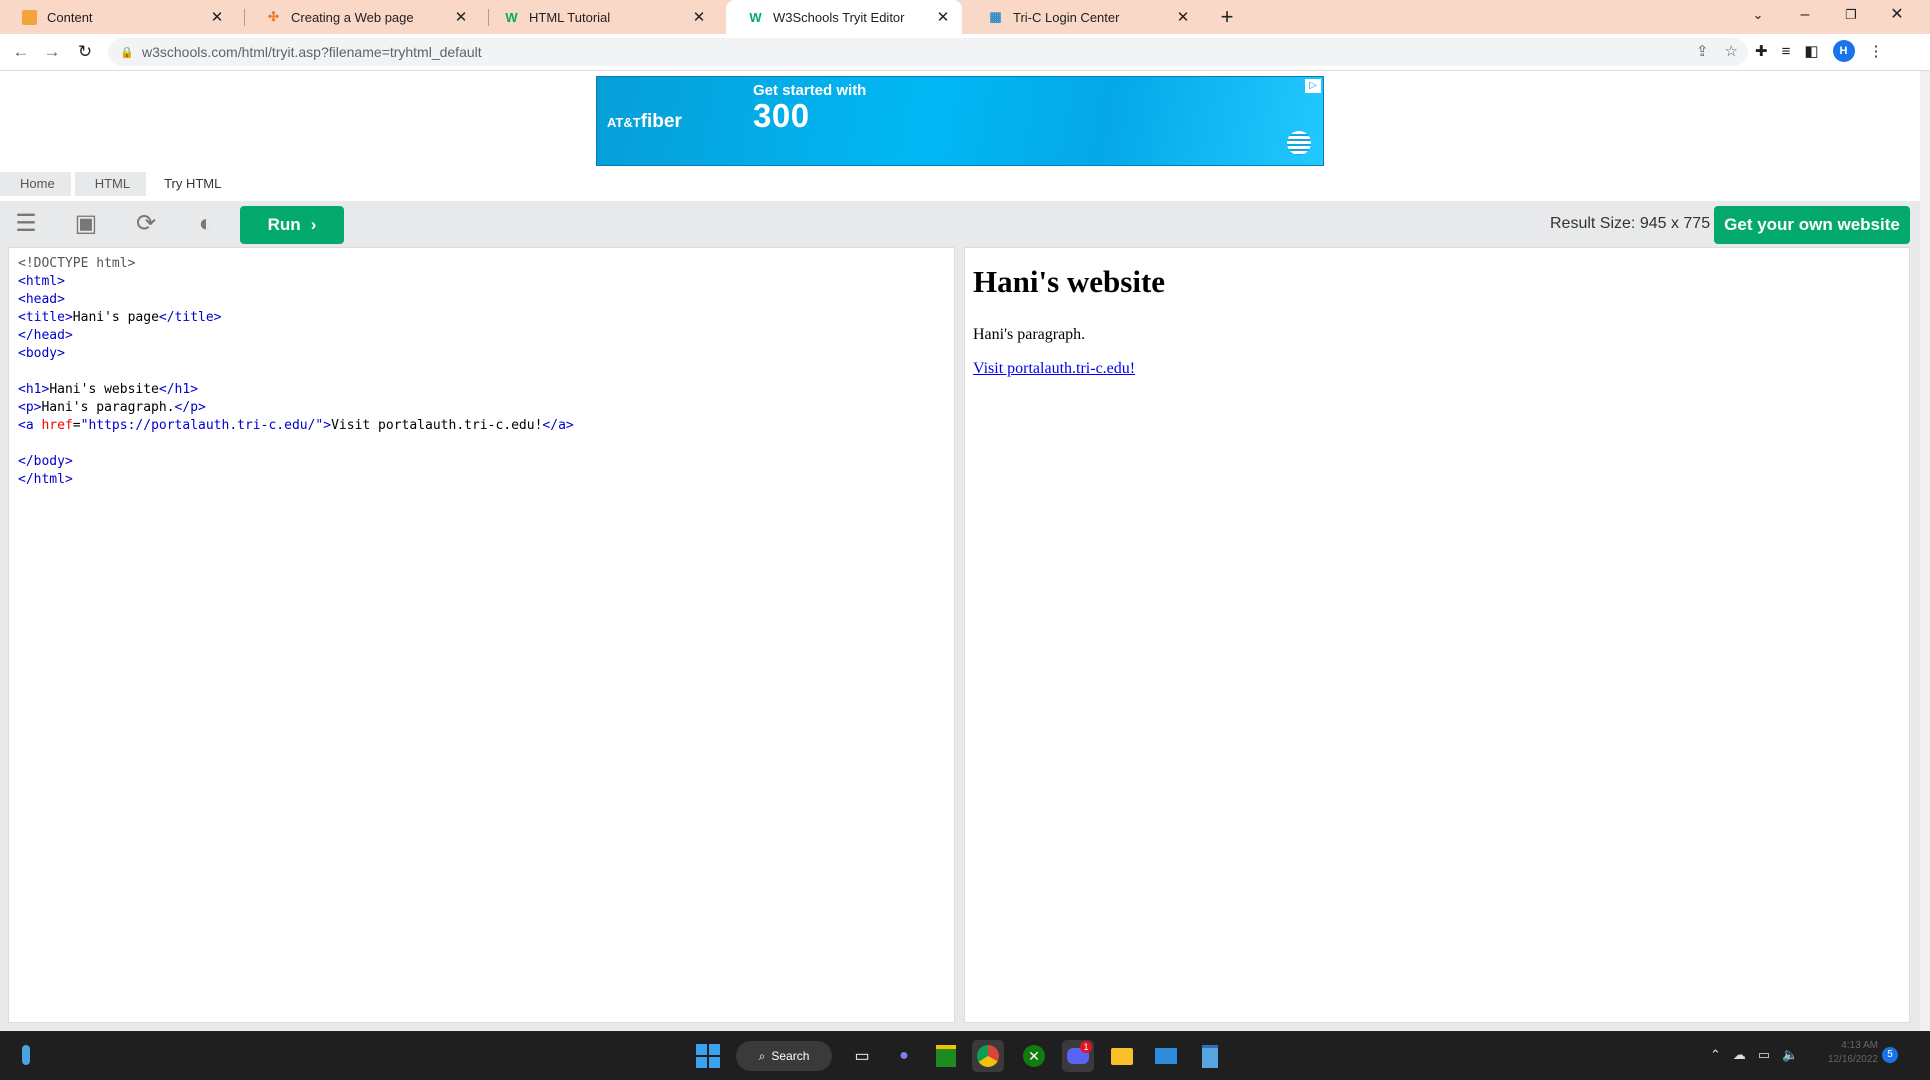 Image resolution: width=1930 pixels, height=1080 pixels. Describe the element at coordinates (193, 183) in the screenshot. I see `breadcrumb-try-html: Try HTML` at that location.